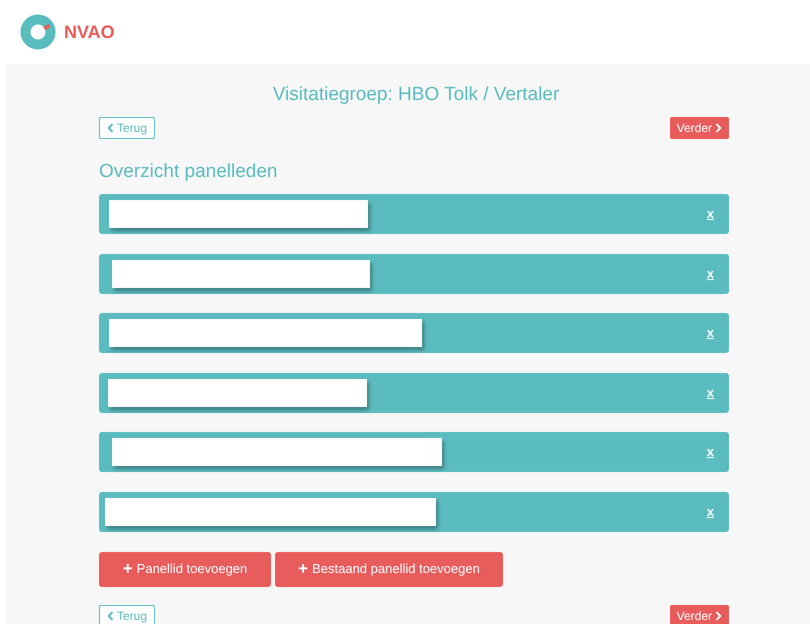 This screenshot has height=624, width=810. What do you see at coordinates (185, 569) in the screenshot?
I see `add-button: + Panellid toevoegen` at bounding box center [185, 569].